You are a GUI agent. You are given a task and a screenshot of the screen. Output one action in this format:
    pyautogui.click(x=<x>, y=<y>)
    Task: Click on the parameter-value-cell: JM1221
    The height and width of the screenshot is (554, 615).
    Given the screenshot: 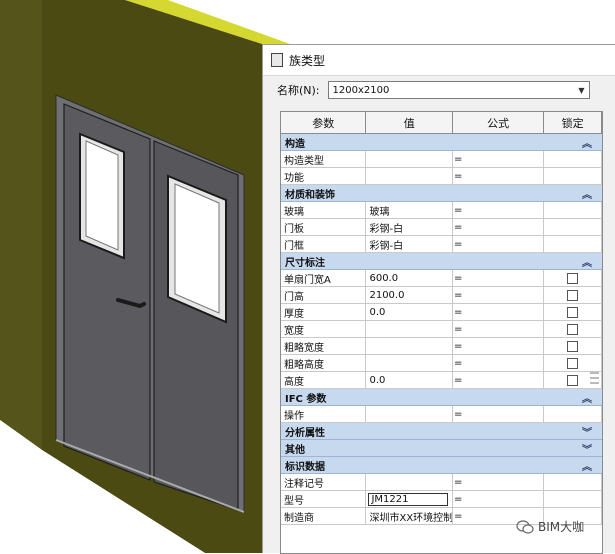 What is the action you would take?
    pyautogui.click(x=409, y=499)
    